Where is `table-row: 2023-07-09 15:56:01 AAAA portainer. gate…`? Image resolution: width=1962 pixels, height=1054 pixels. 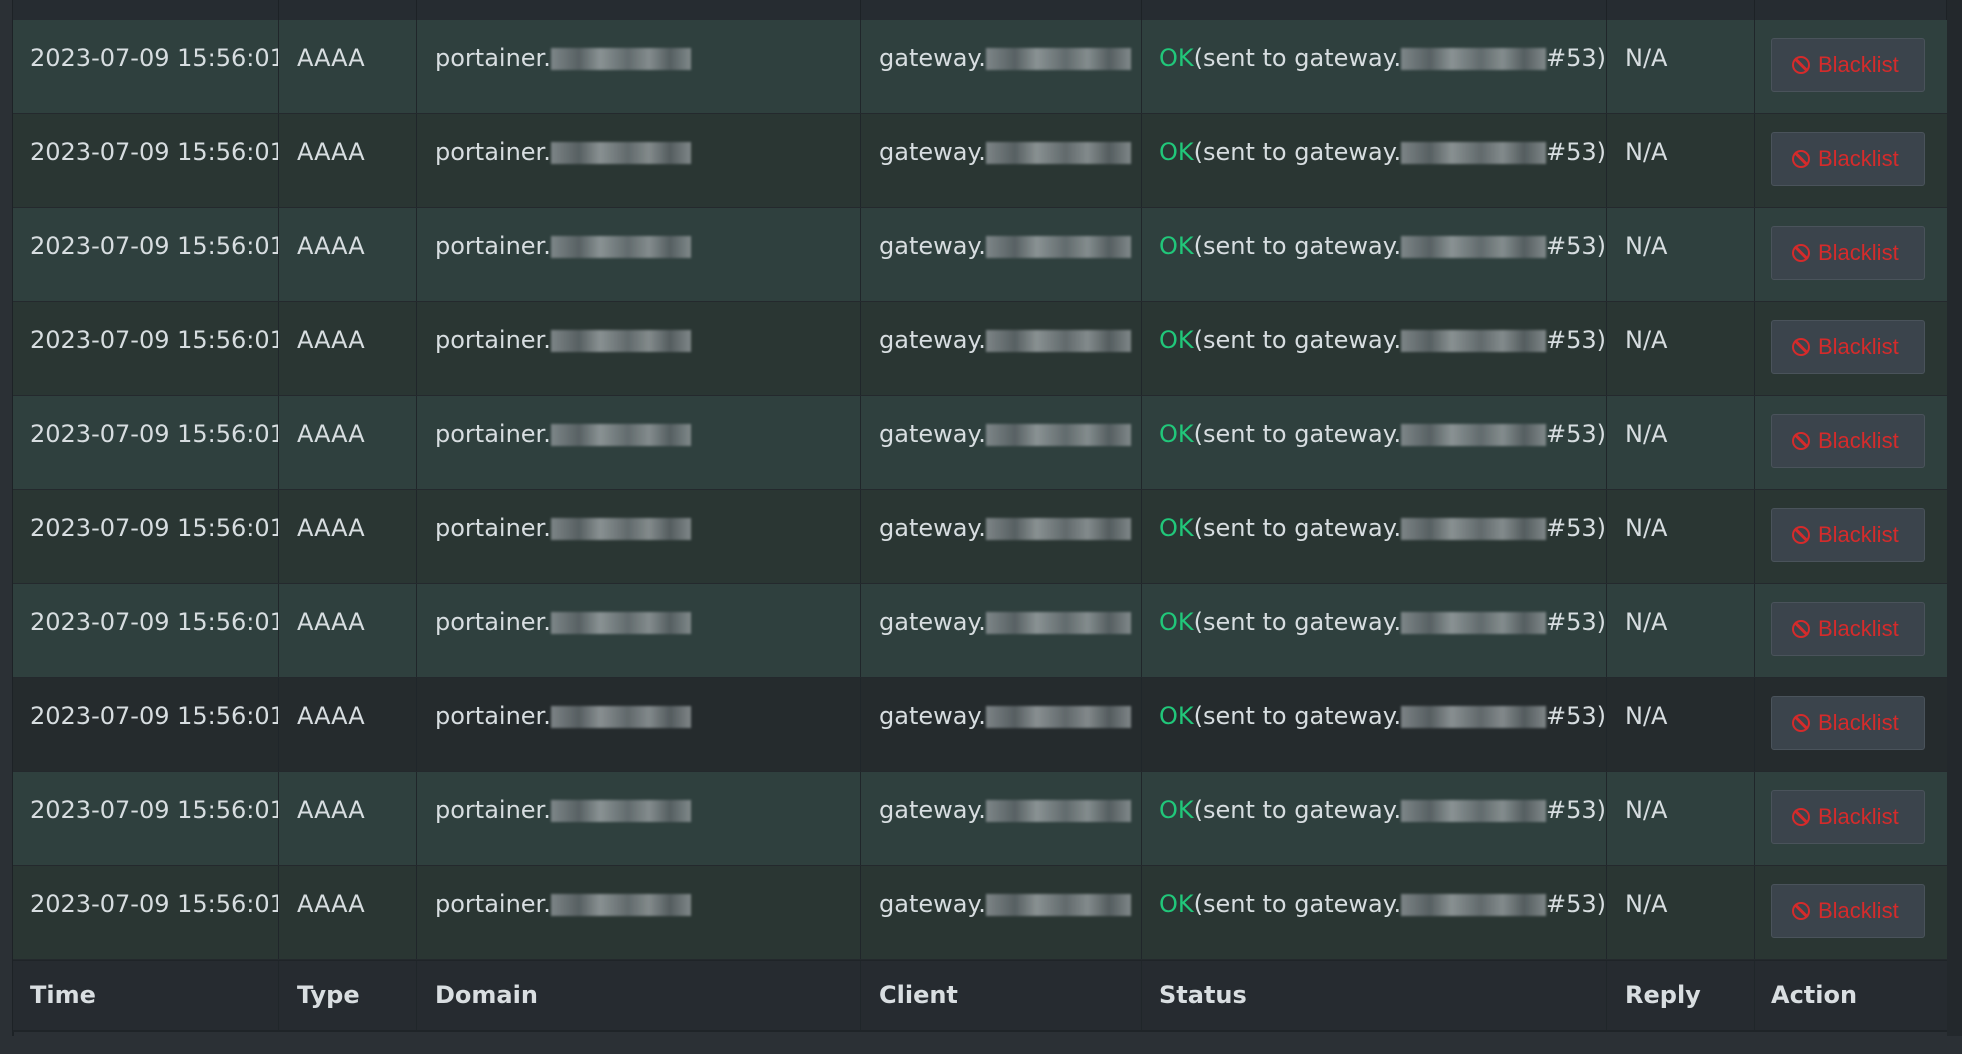
table-row: 2023-07-09 15:56:01 AAAA portainer. gate… is located at coordinates (980, 537).